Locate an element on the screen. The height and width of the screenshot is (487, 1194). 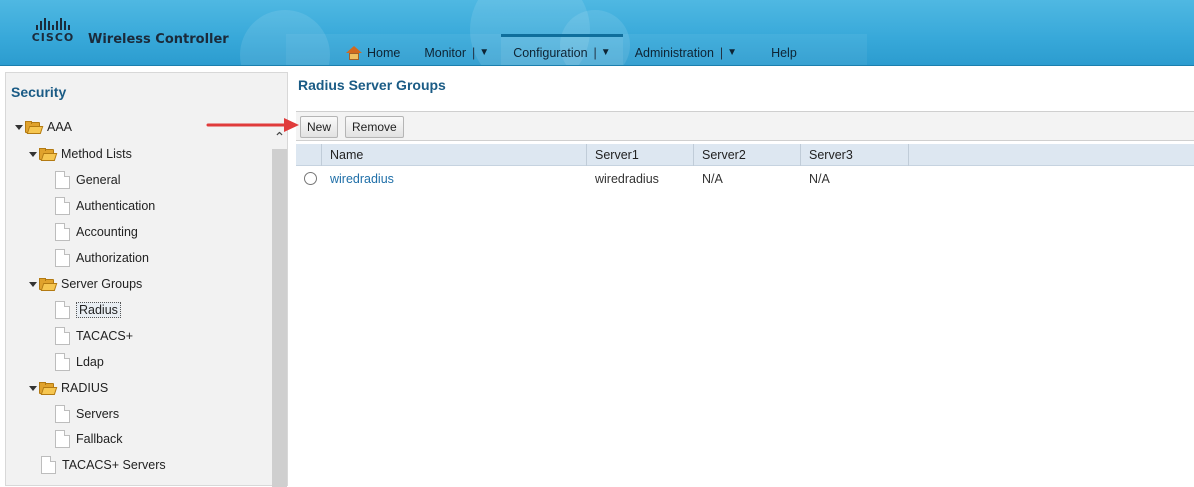
sidebar-item-fallback: Fallback is located at coordinates (89, 439).